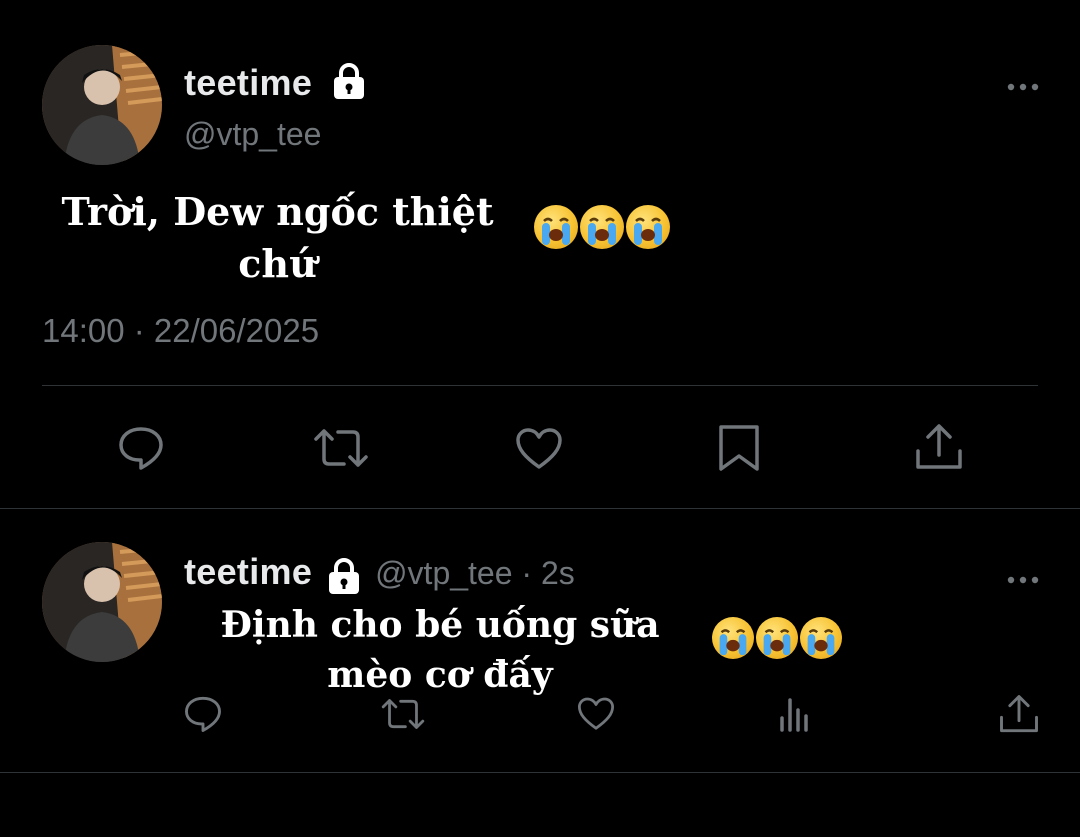  I want to click on tweet-text-line: mèo cơ đấy, so click(440, 675).